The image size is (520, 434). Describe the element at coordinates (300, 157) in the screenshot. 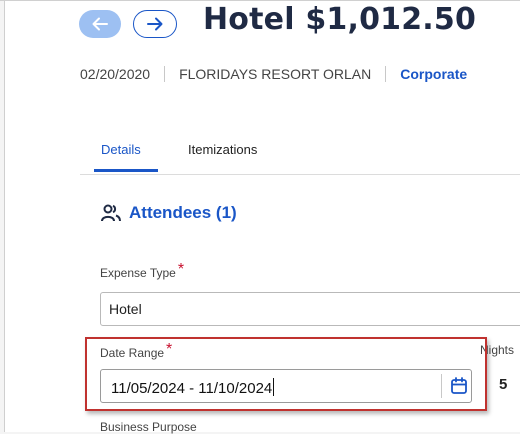

I see `detail-tabs: Details Itemizations` at that location.